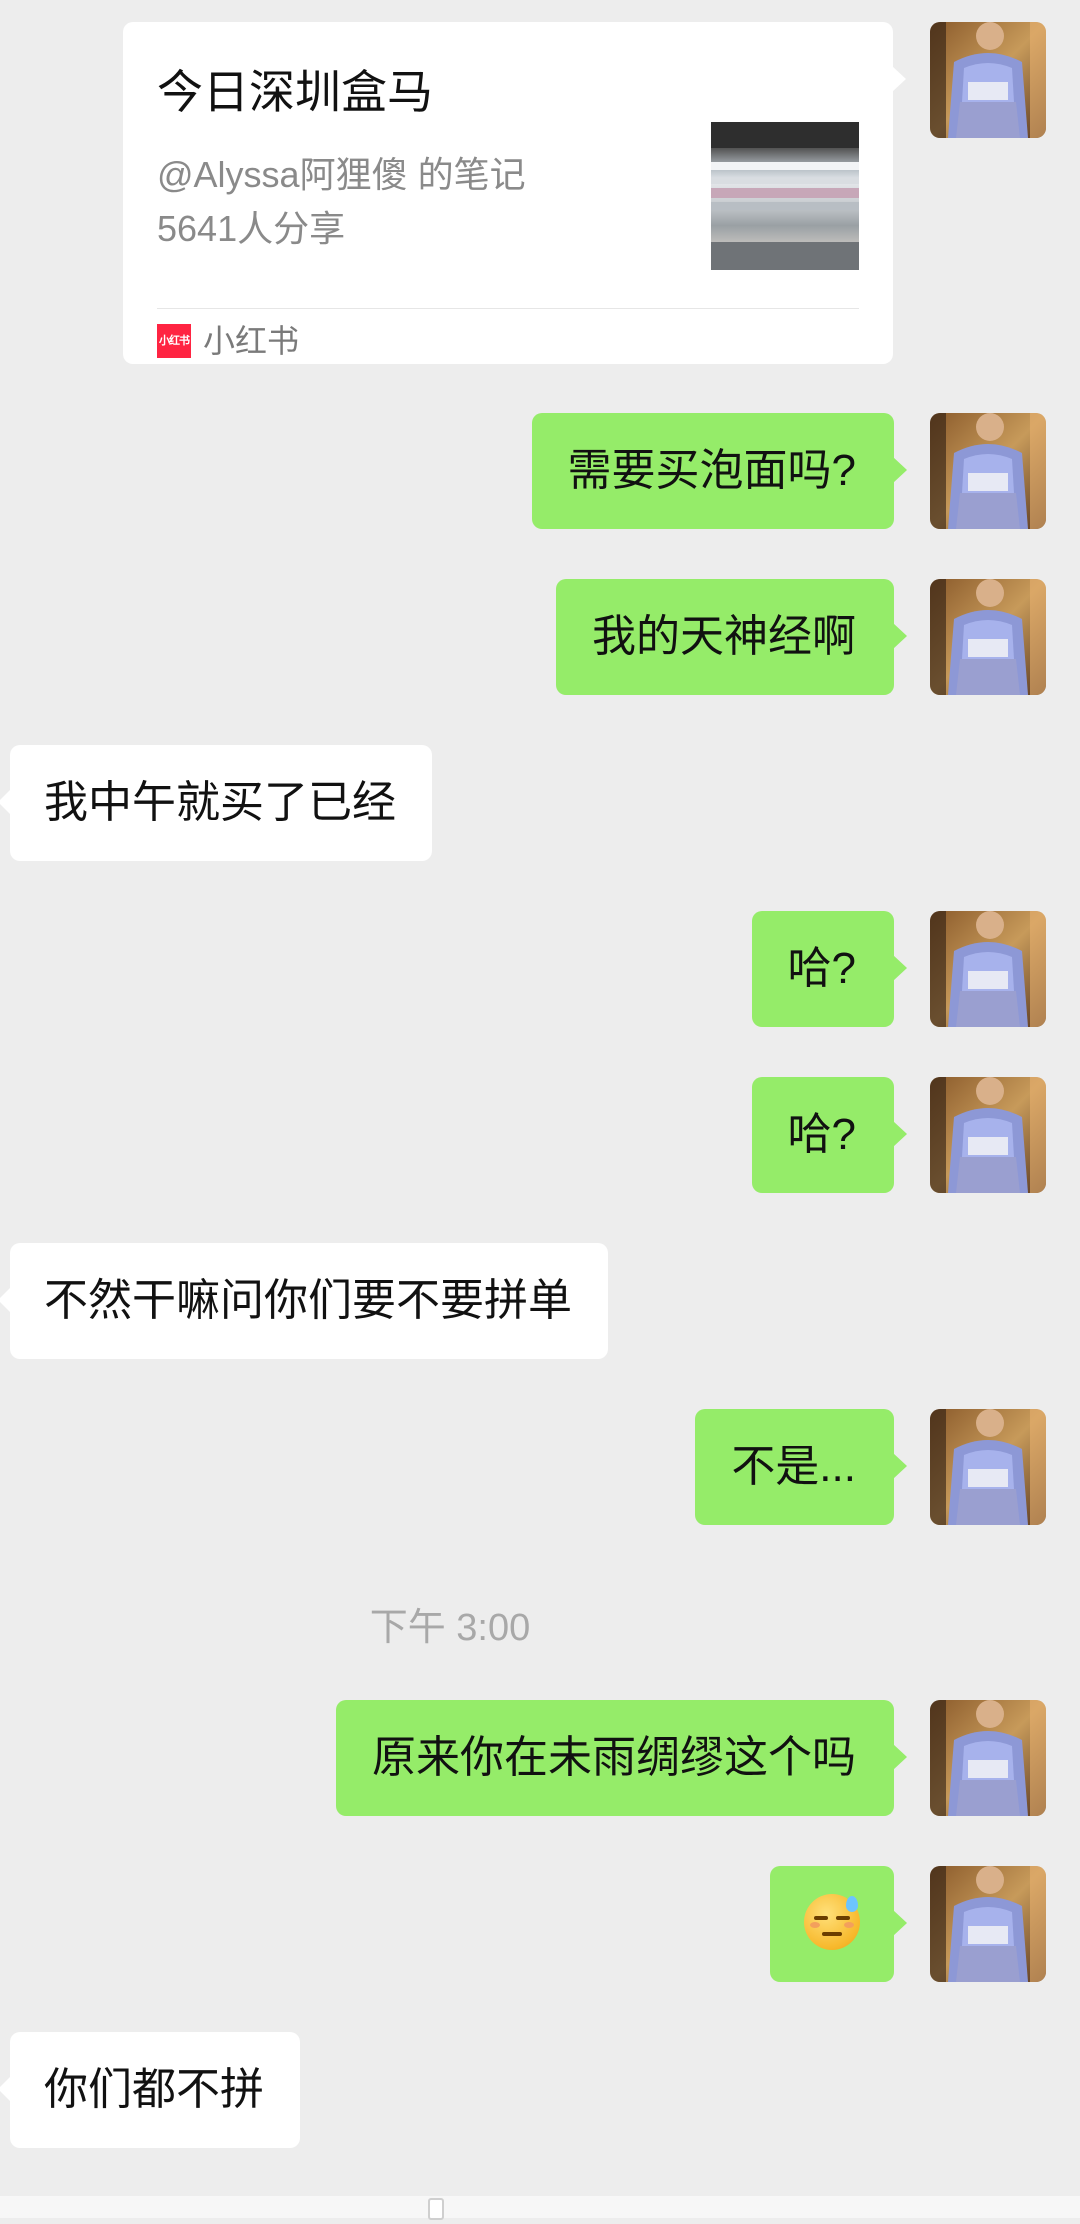 The width and height of the screenshot is (1080, 2224). Describe the element at coordinates (436, 2209) in the screenshot. I see `scroll-marker` at that location.